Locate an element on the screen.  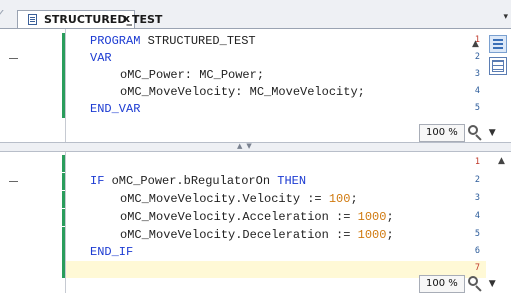
code-text: END_IF is located at coordinates (112, 252).